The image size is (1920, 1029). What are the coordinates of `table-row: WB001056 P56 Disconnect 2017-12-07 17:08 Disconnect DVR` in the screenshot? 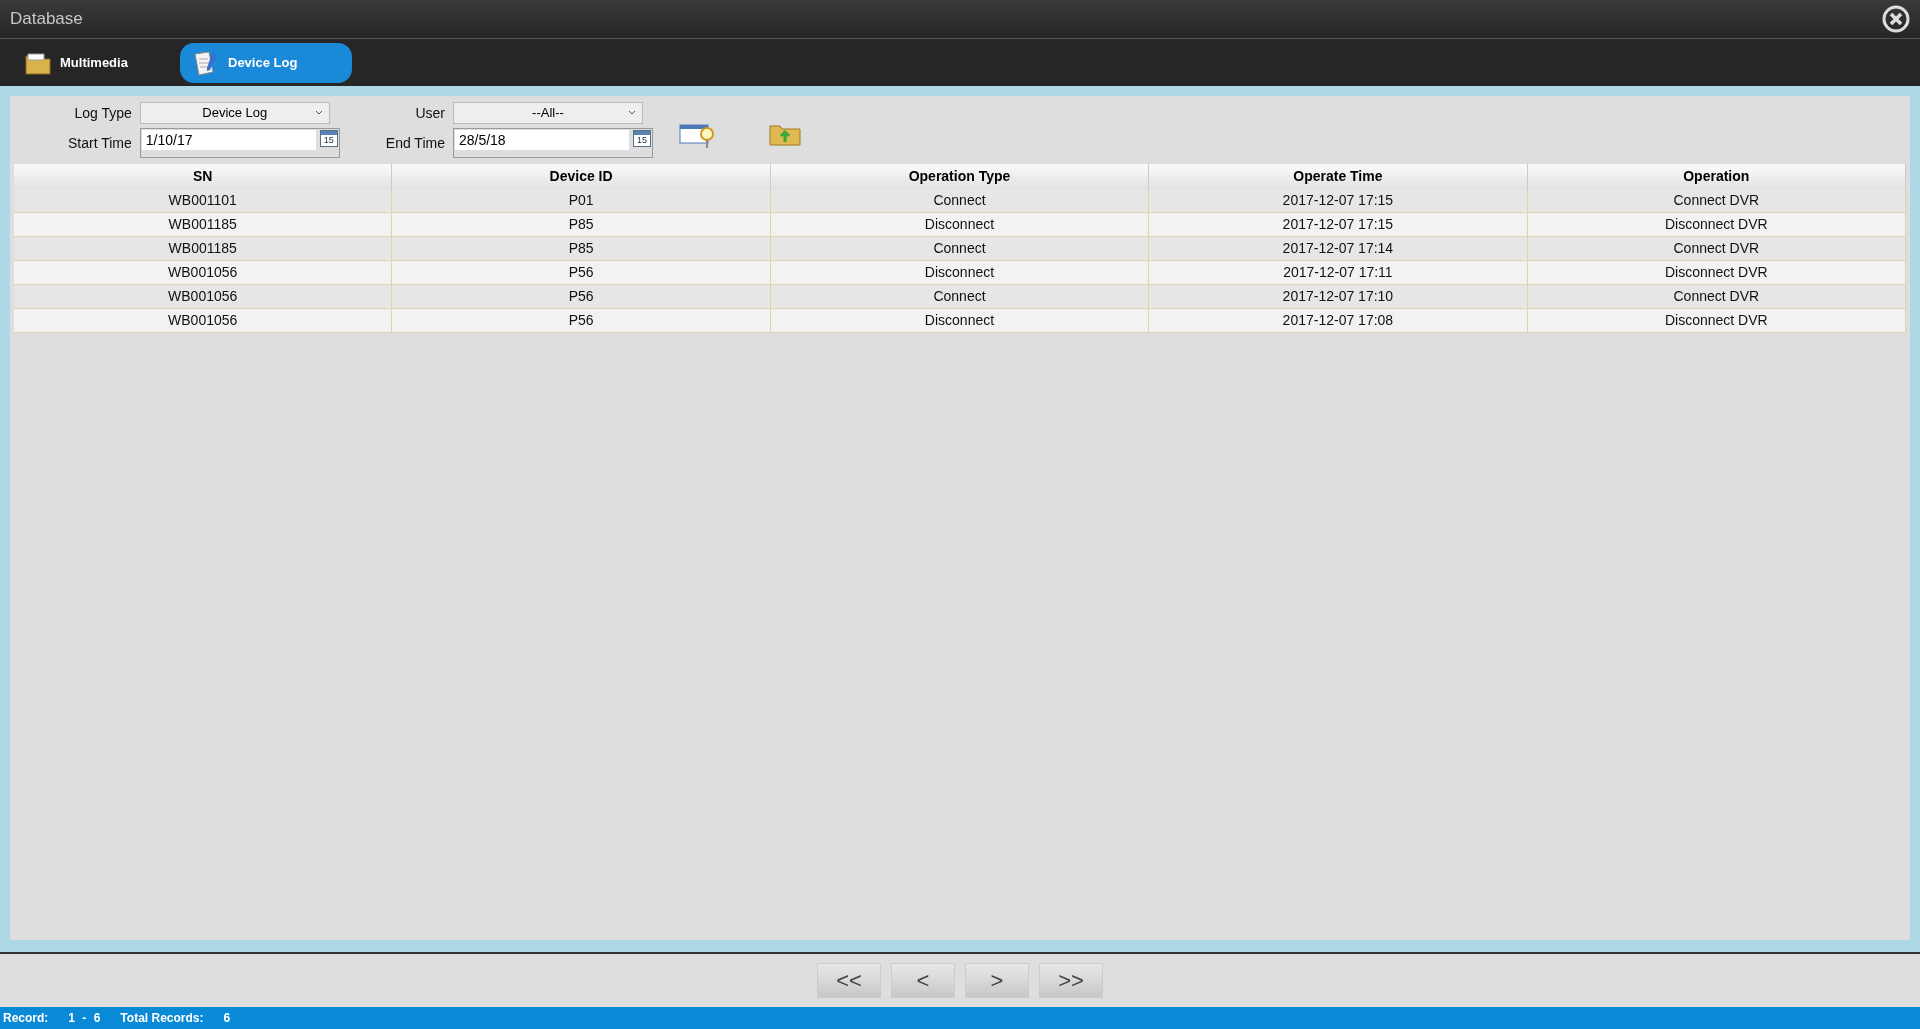 It's located at (960, 321).